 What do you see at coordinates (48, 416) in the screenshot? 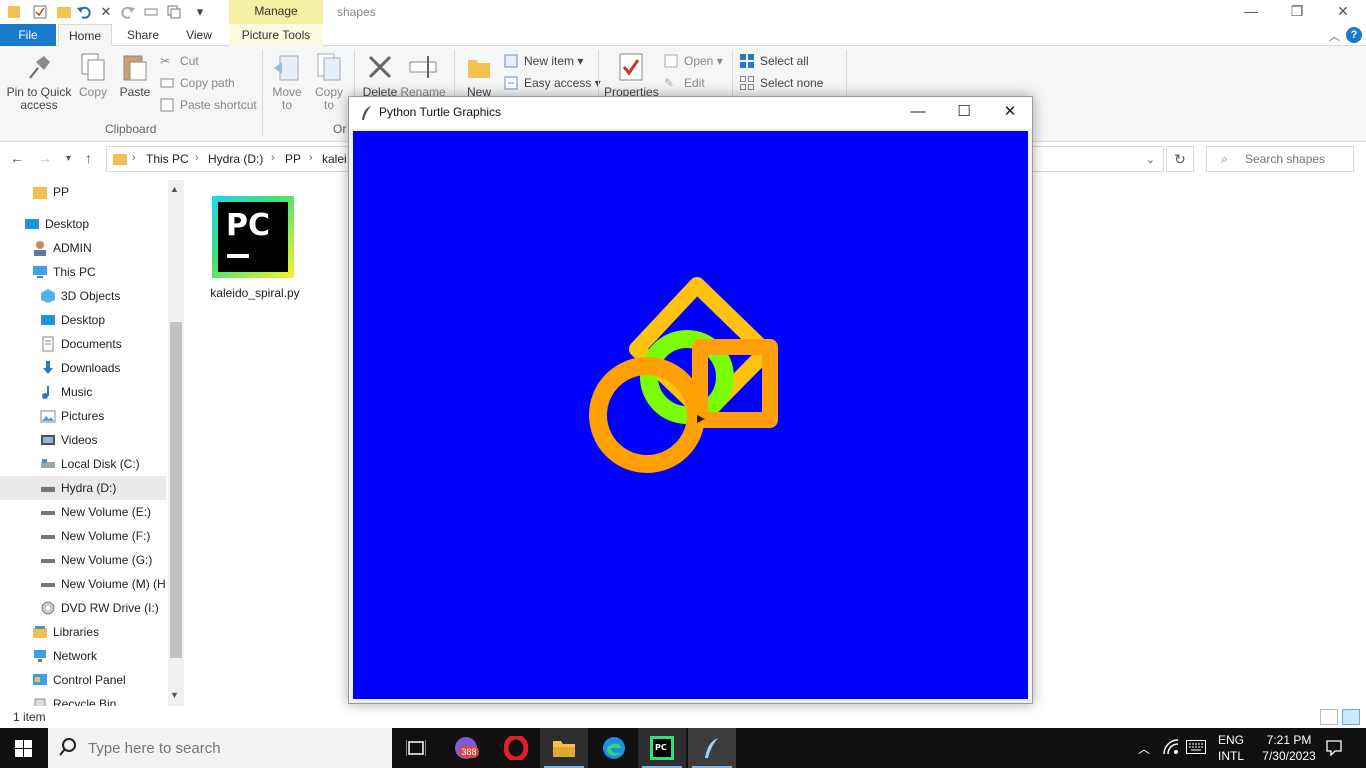
I see `pictures-icon` at bounding box center [48, 416].